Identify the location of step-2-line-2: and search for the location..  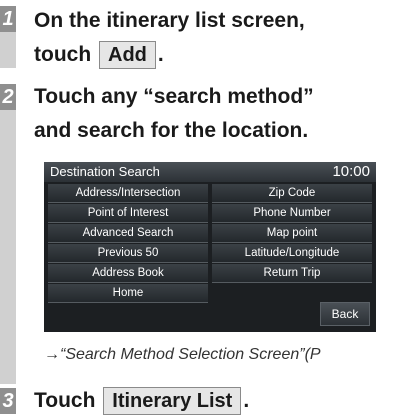
(171, 130).